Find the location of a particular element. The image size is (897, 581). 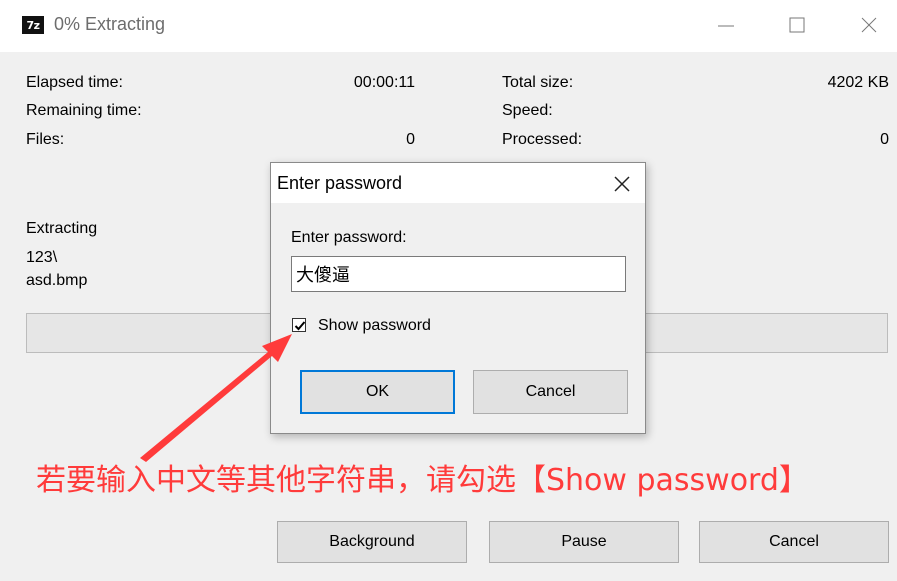

window-title: 0% Extracting is located at coordinates (110, 24).